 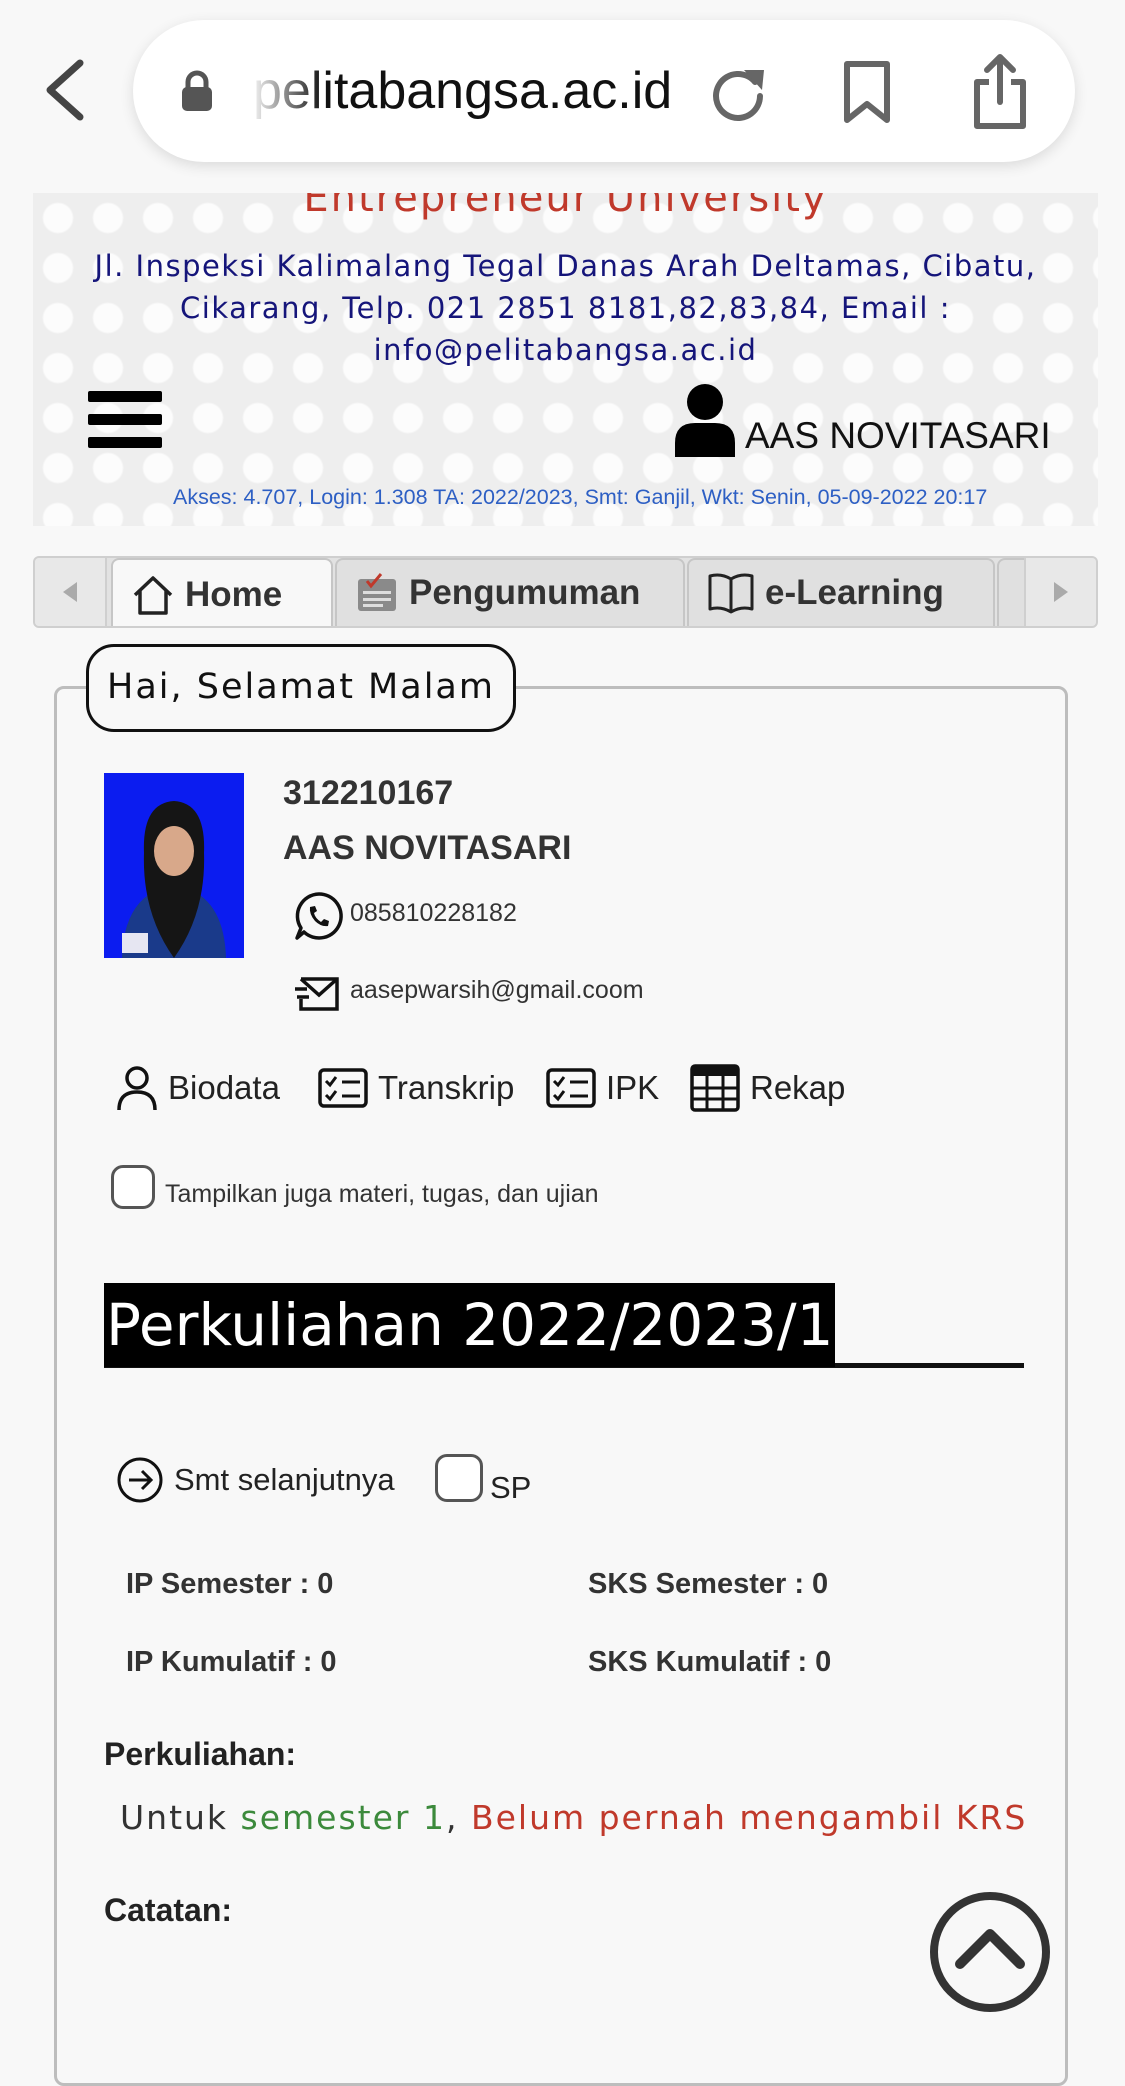 I want to click on tab-scroll-right, so click(x=1060, y=592).